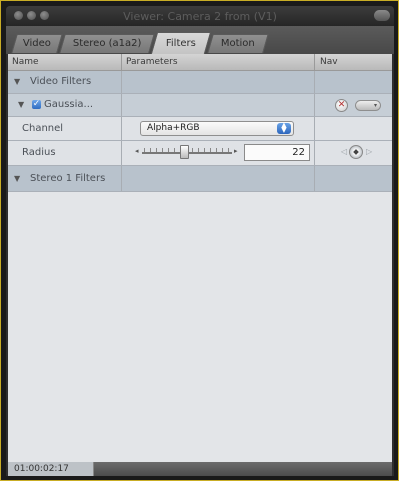 This screenshot has height=481, width=399. I want to click on tab-motion: Motion, so click(238, 43).